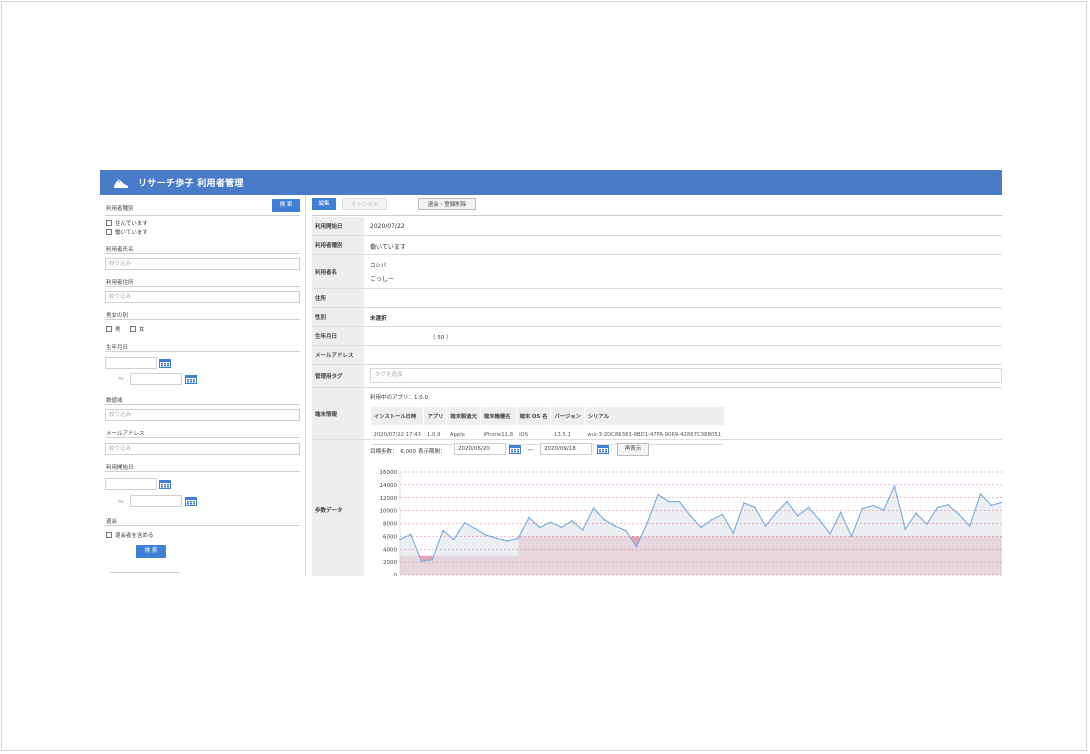 Image resolution: width=1090 pixels, height=754 pixels. What do you see at coordinates (202, 264) in the screenshot?
I see `user-name-filter-input: 絞り込み` at bounding box center [202, 264].